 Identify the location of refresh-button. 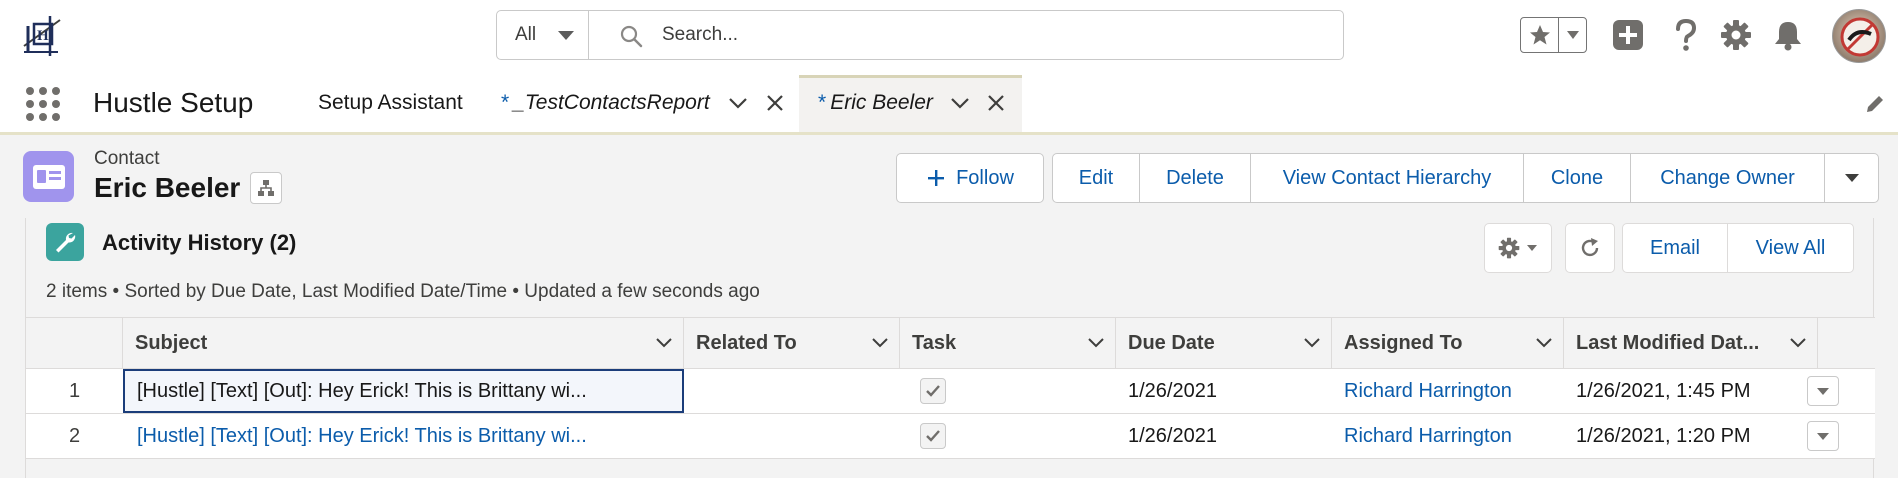
(1590, 248).